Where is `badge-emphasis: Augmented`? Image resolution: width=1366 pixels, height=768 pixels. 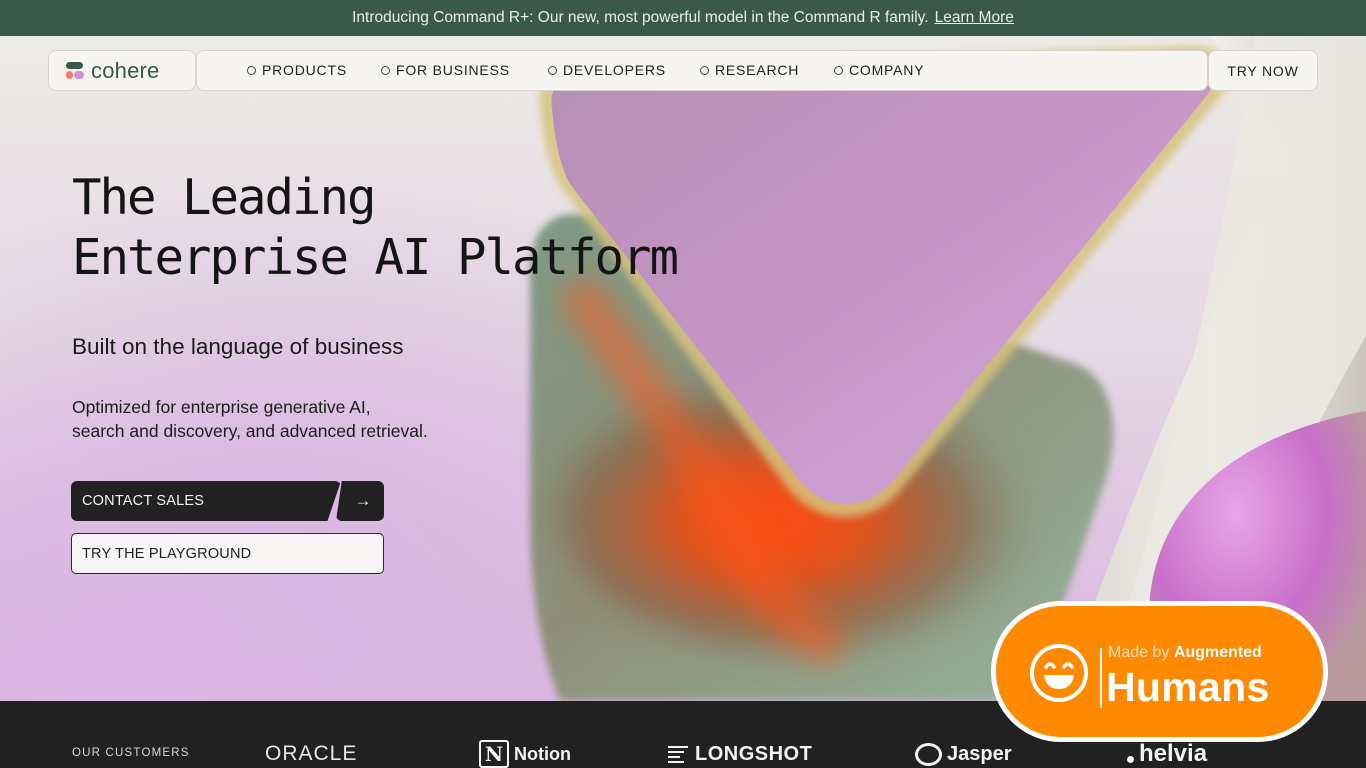
badge-emphasis: Augmented is located at coordinates (1217, 652).